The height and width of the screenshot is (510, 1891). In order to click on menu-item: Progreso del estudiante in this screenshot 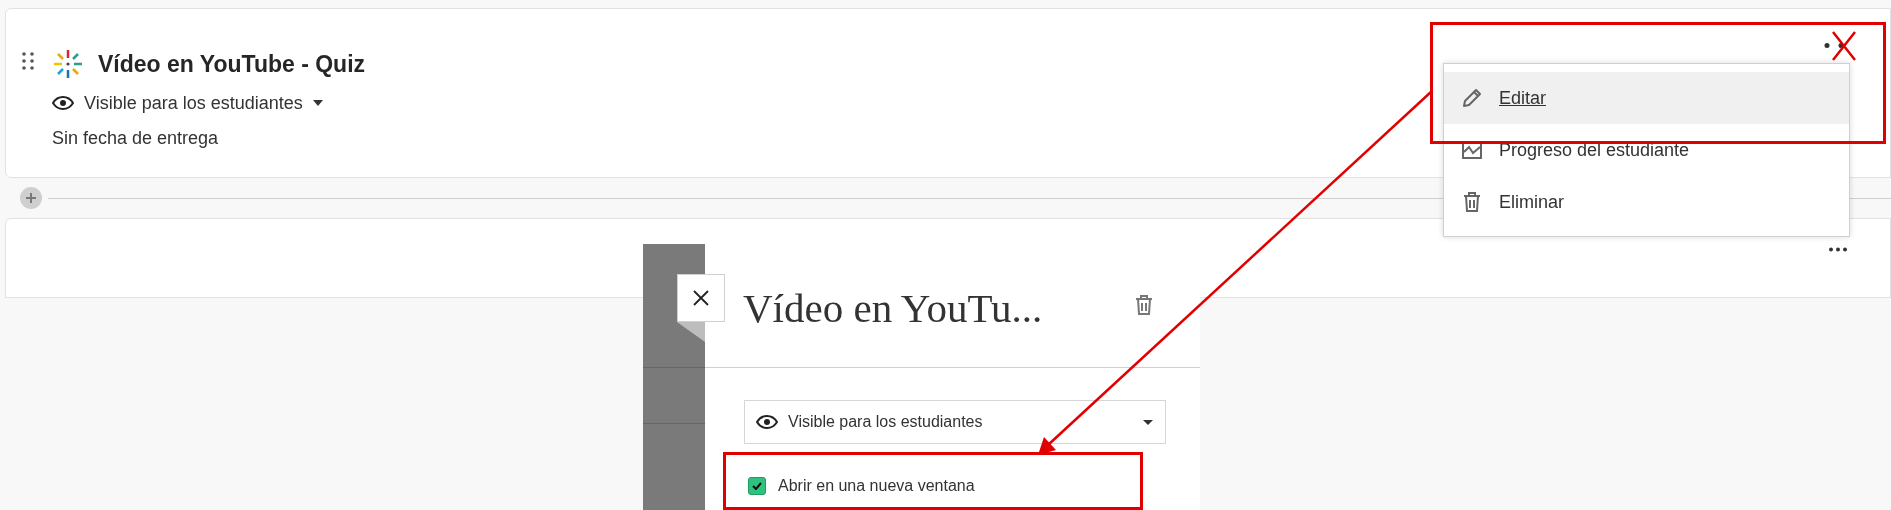, I will do `click(1646, 150)`.